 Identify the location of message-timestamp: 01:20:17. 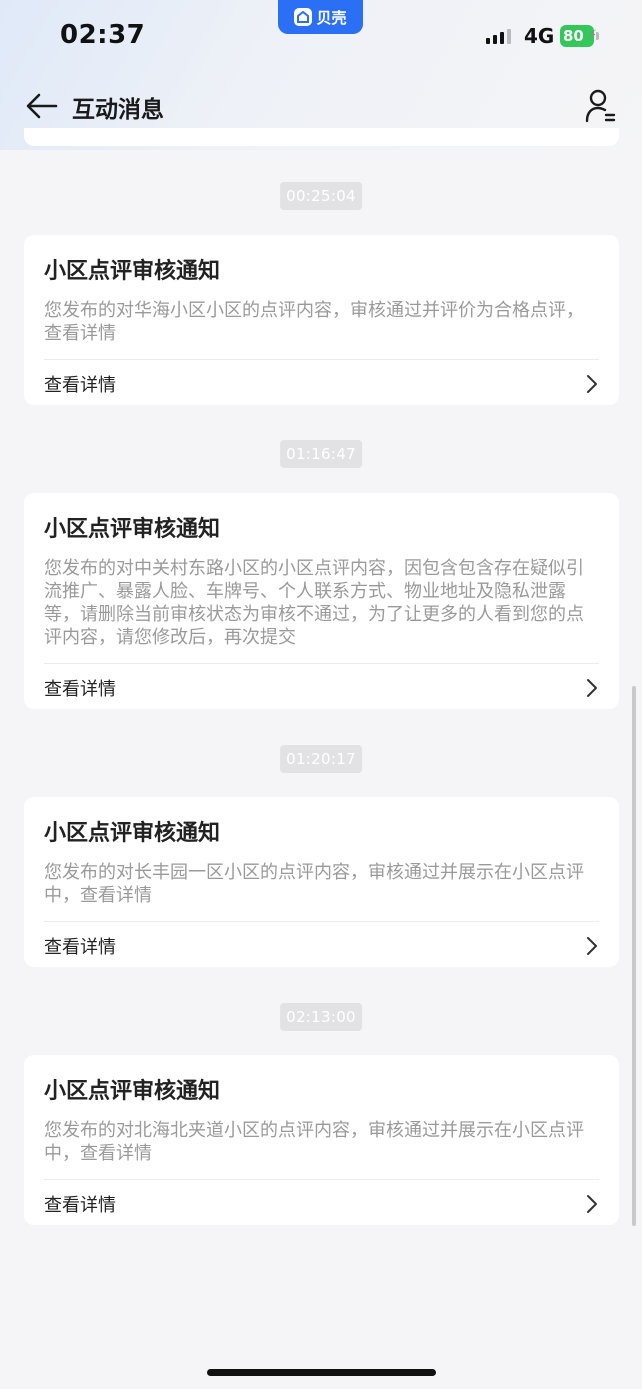
(321, 759).